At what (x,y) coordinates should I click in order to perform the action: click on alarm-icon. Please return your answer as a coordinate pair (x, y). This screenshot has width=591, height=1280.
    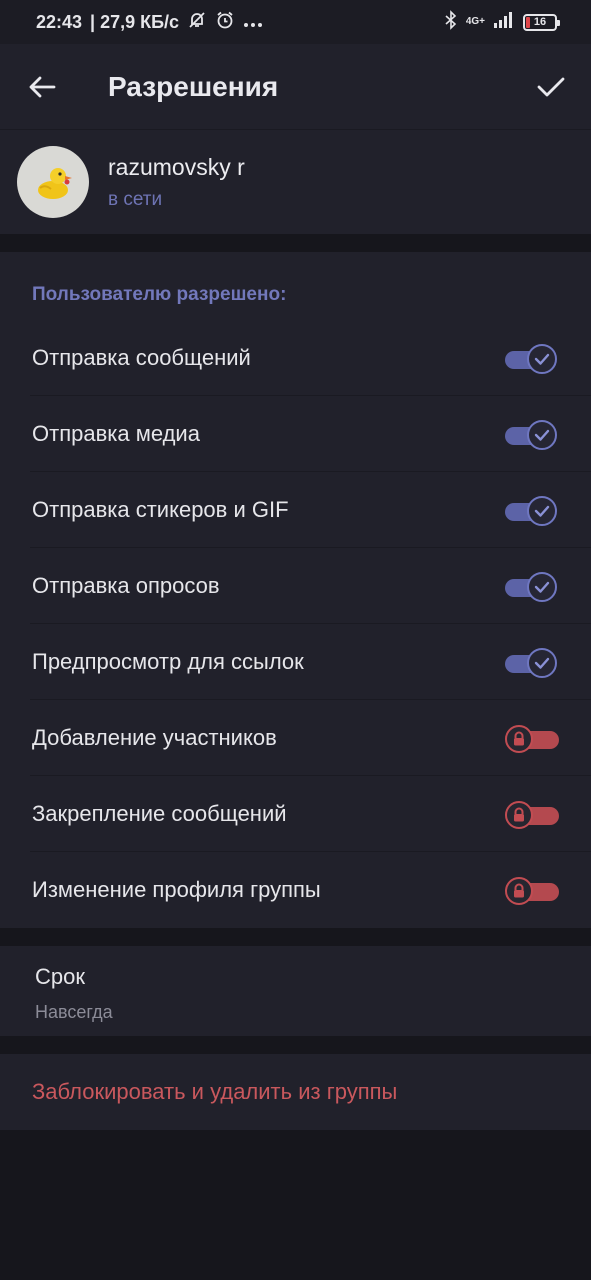
    Looking at the image, I should click on (225, 22).